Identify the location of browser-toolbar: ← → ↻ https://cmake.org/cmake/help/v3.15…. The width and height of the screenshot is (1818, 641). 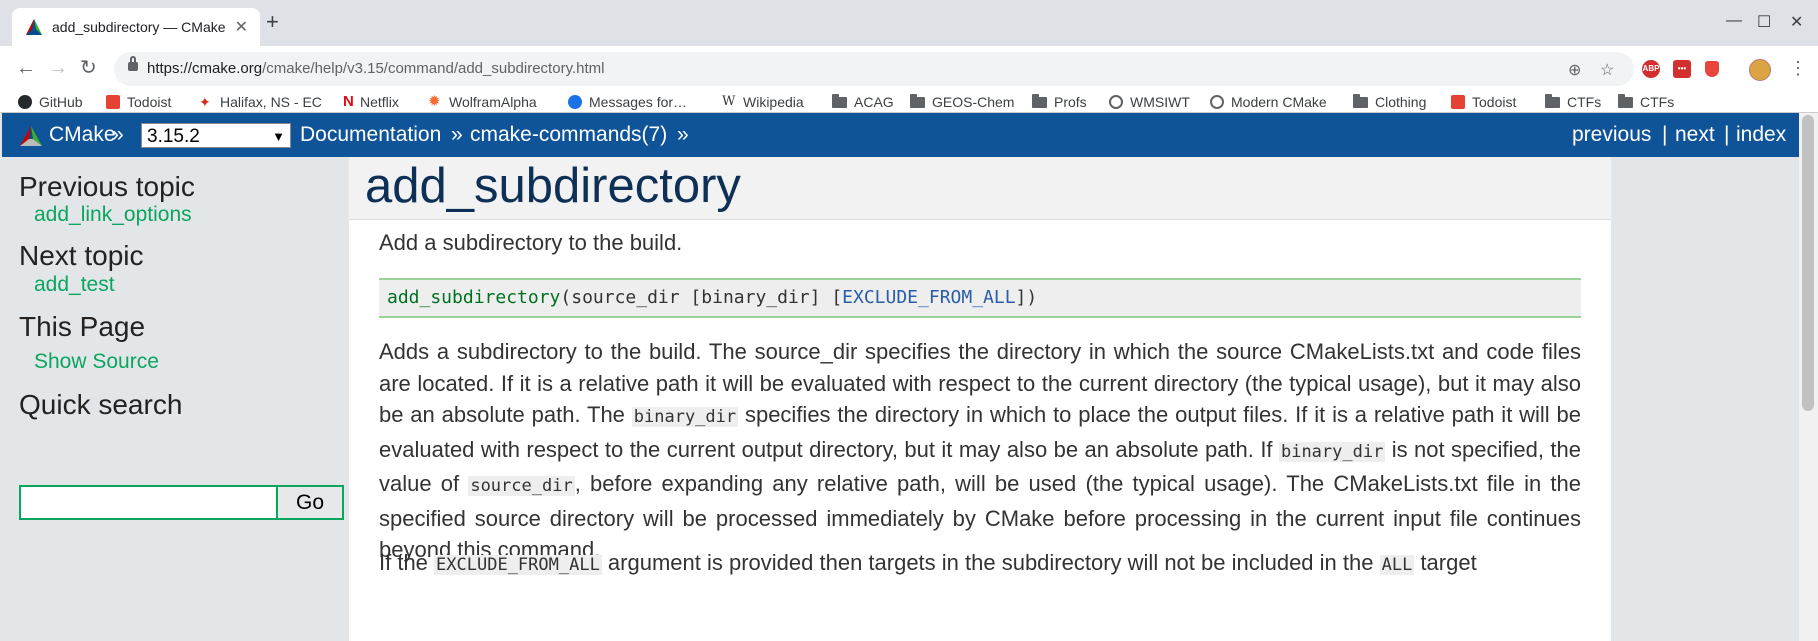
(909, 69).